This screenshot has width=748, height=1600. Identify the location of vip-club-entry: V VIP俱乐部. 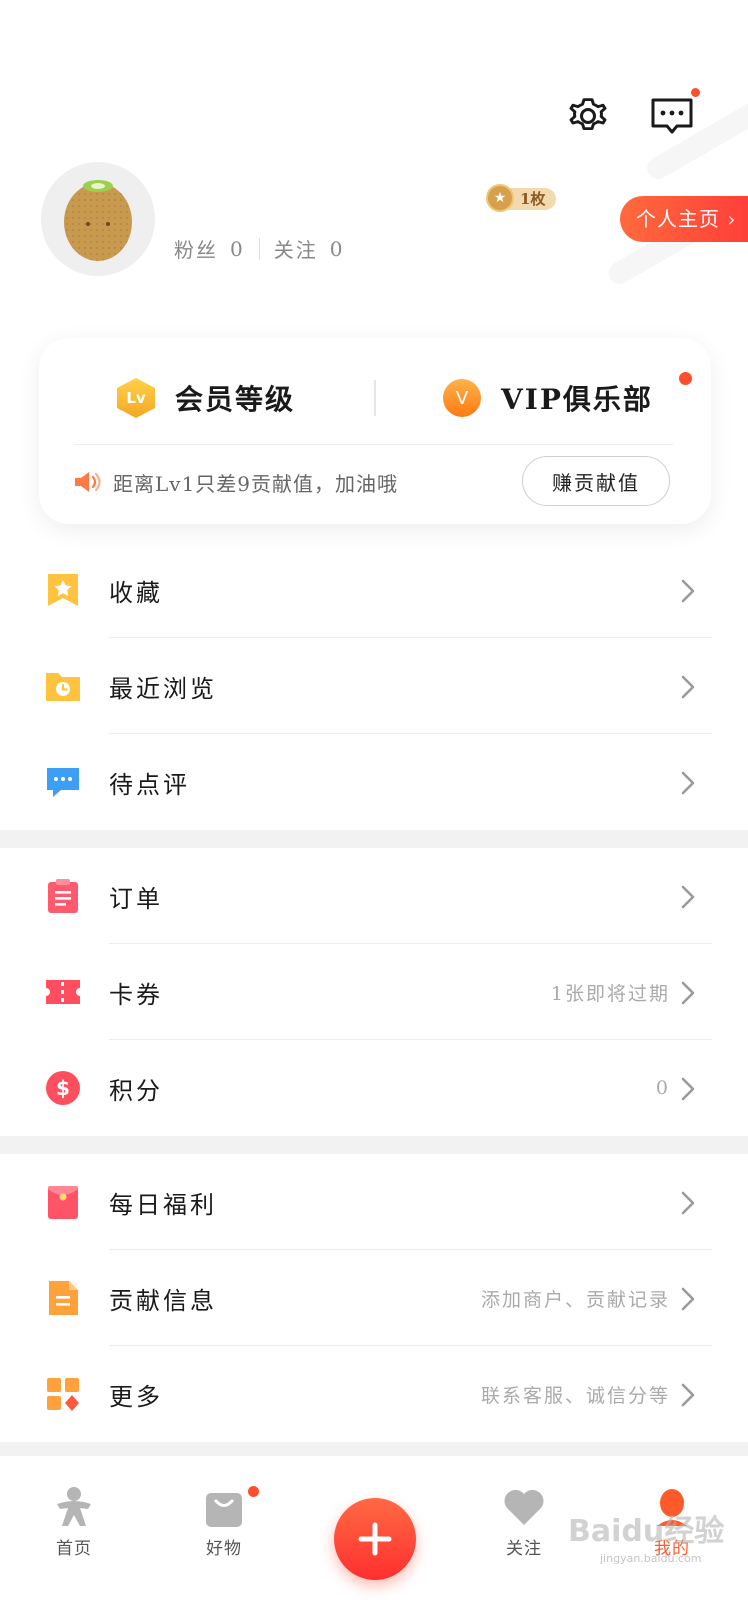
(548, 398).